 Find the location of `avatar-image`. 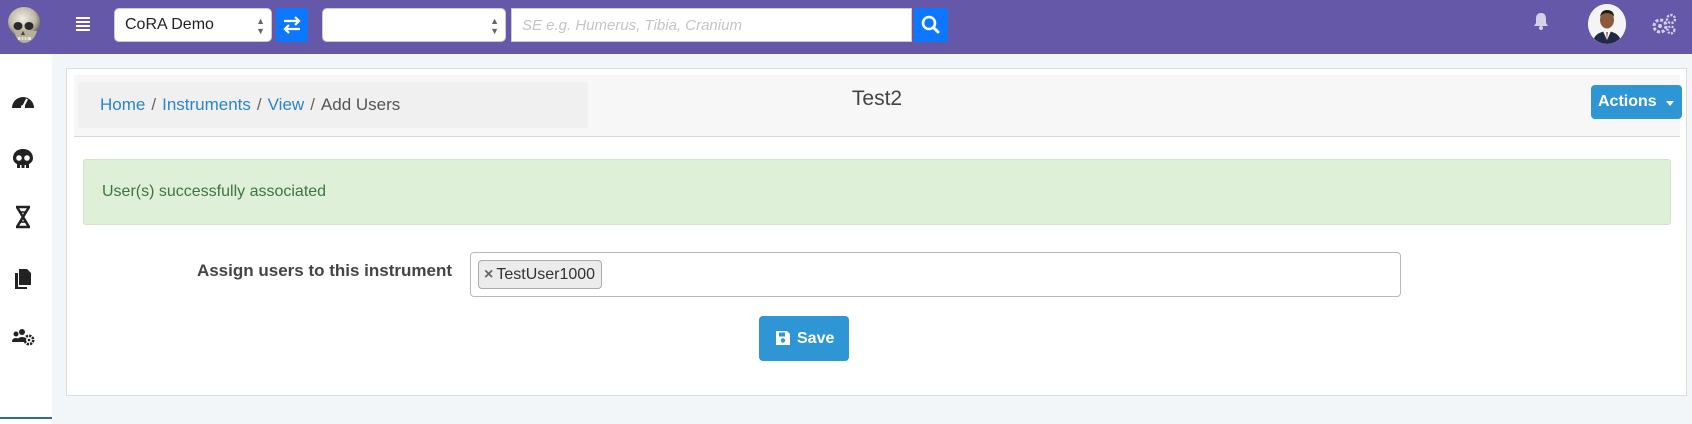

avatar-image is located at coordinates (1607, 24).